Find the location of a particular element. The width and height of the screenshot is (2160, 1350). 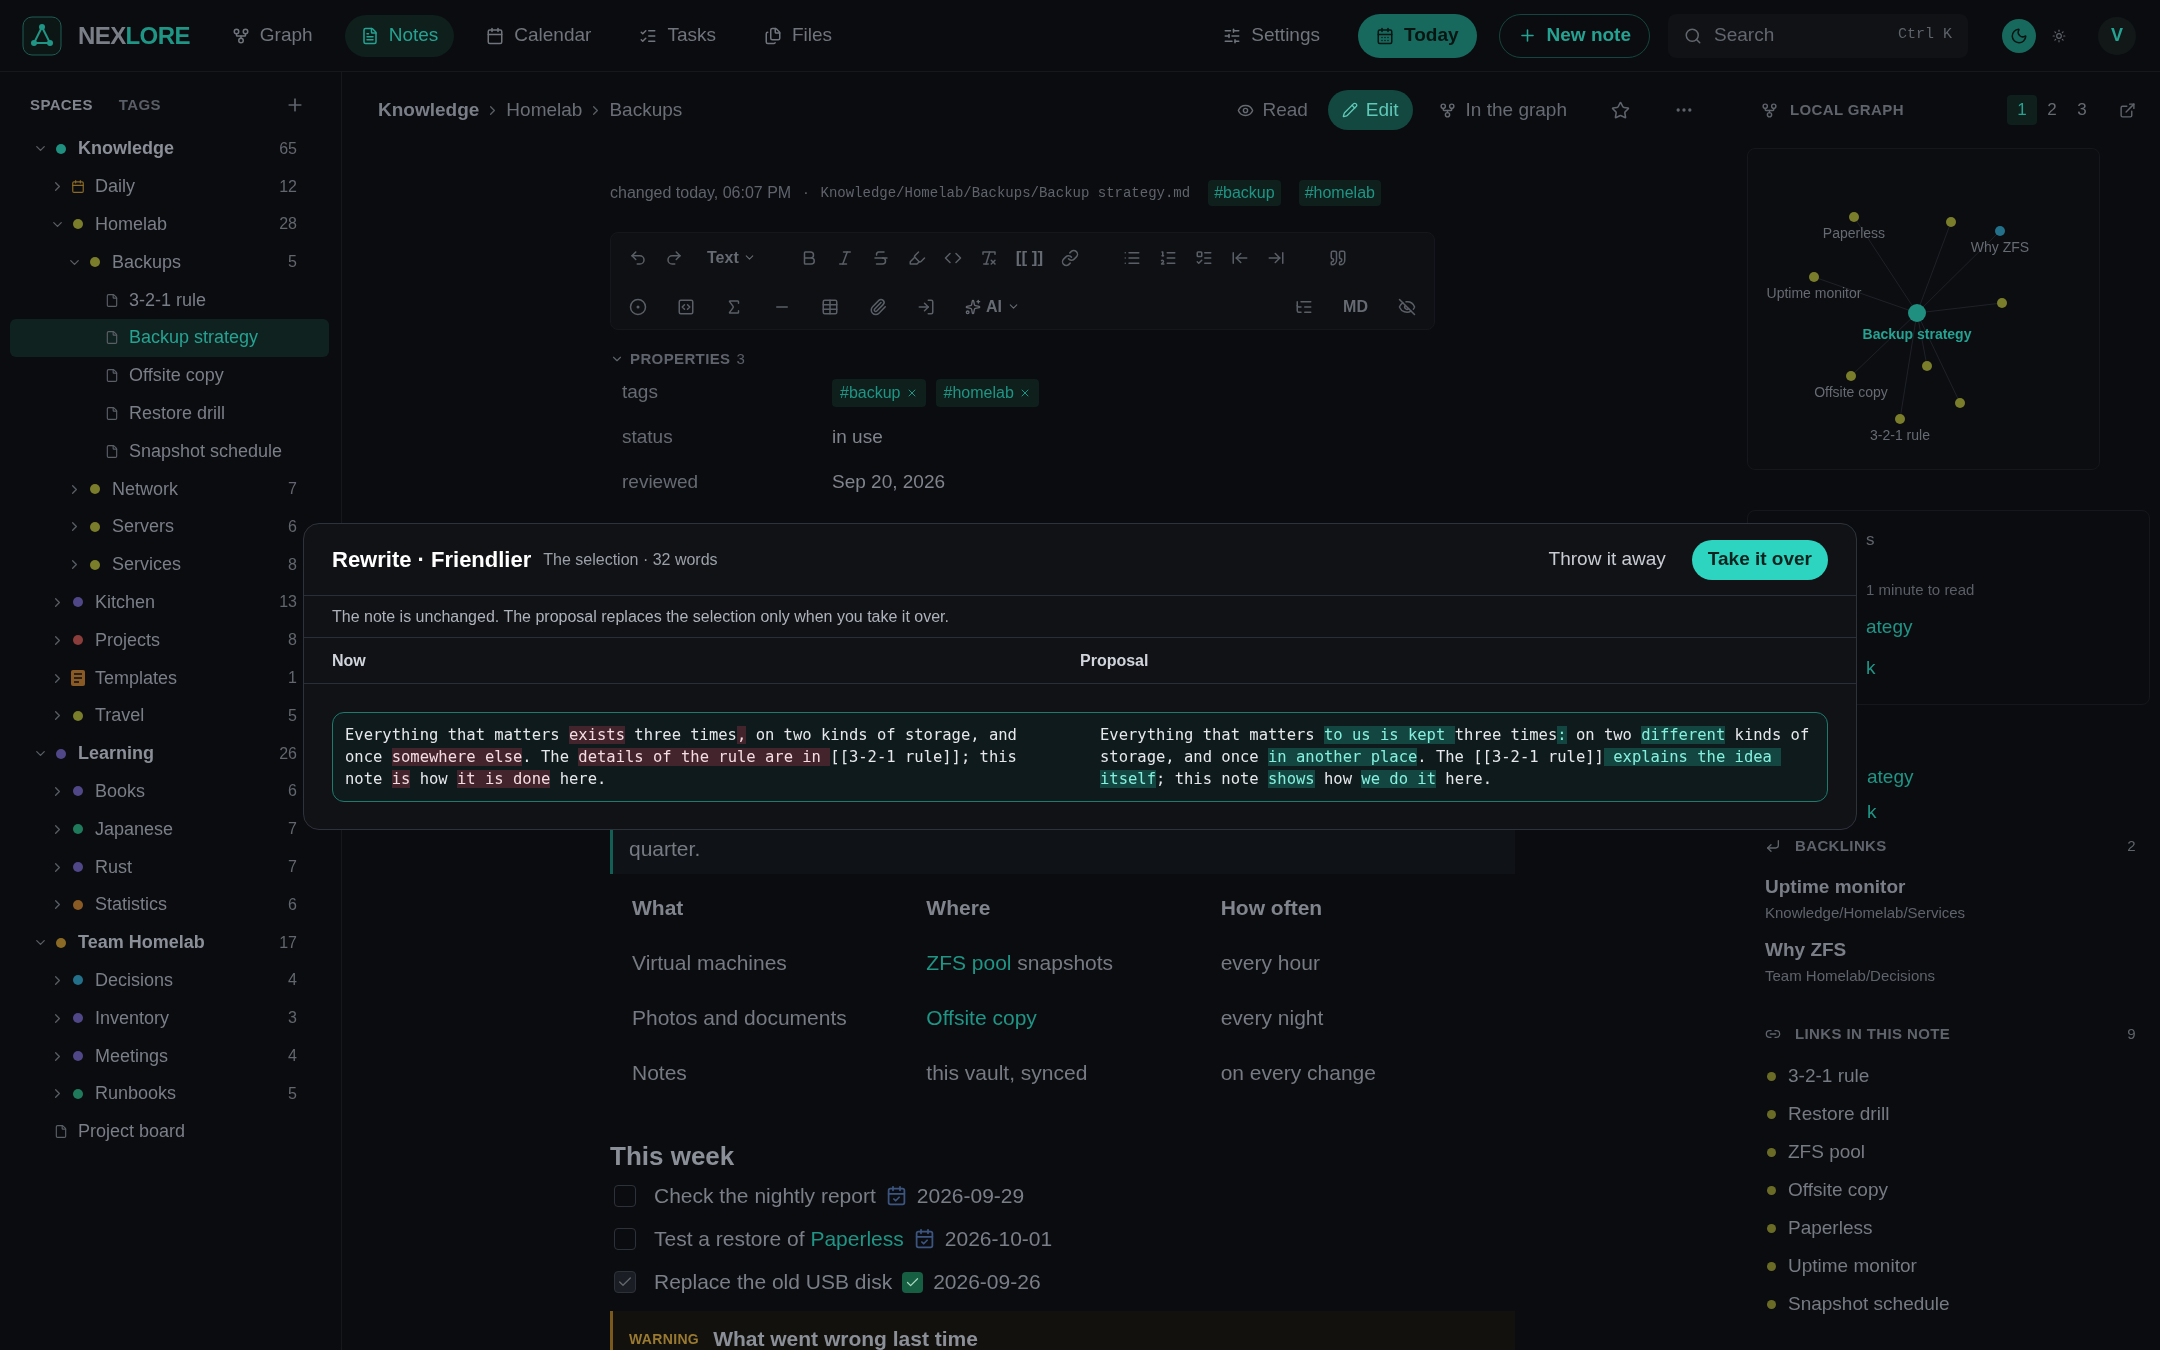

ai-dropdown: AI is located at coordinates (992, 306).